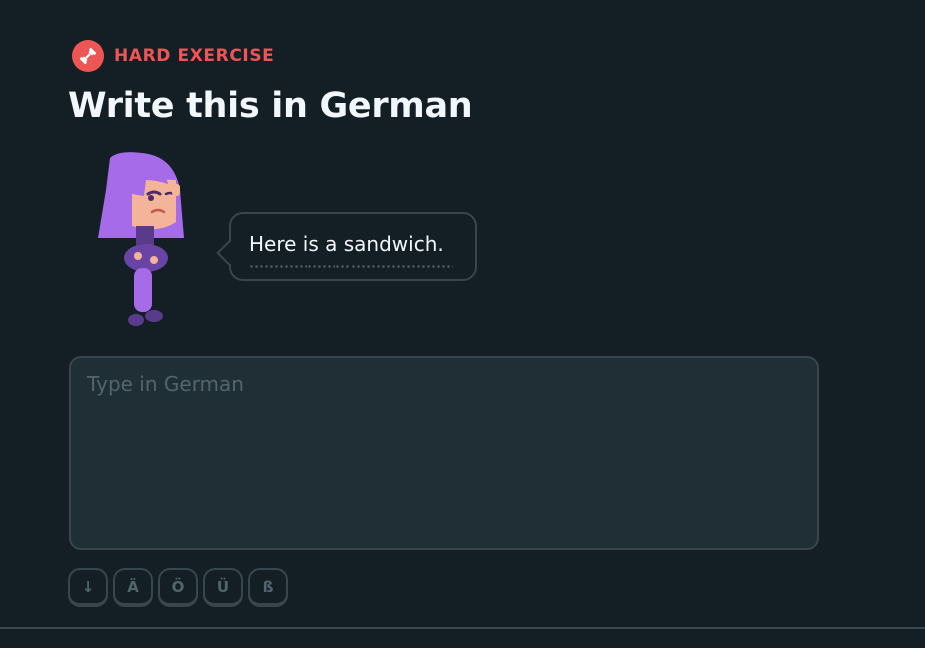 The width and height of the screenshot is (925, 648). I want to click on key-u-umlaut-button: Ü, so click(223, 587).